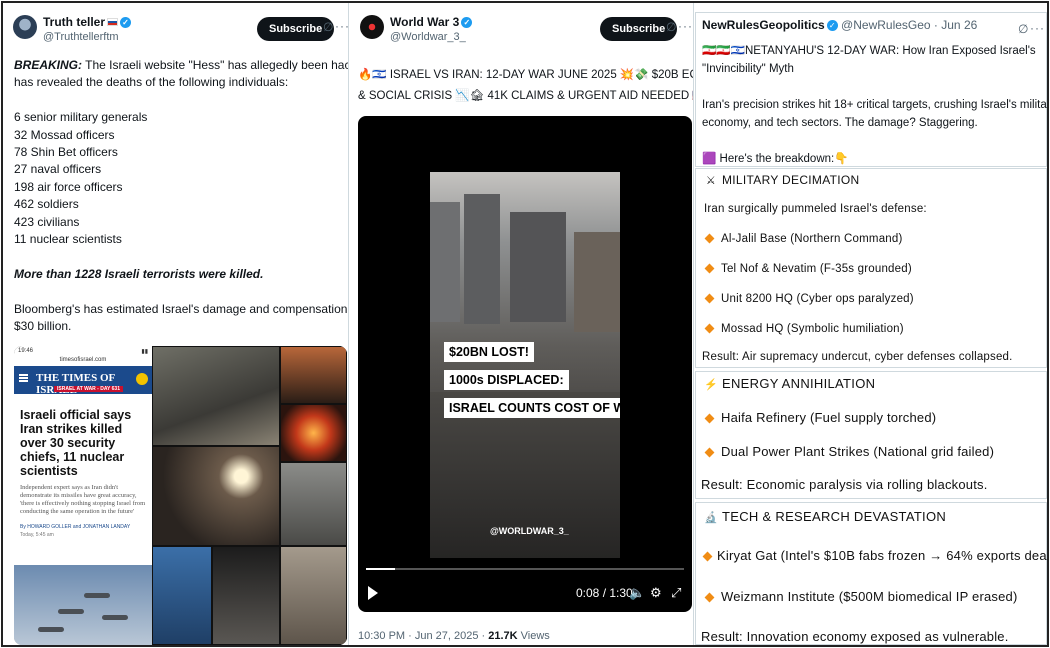  Describe the element at coordinates (431, 22) in the screenshot. I see `display-name: World War 3 ✓` at that location.